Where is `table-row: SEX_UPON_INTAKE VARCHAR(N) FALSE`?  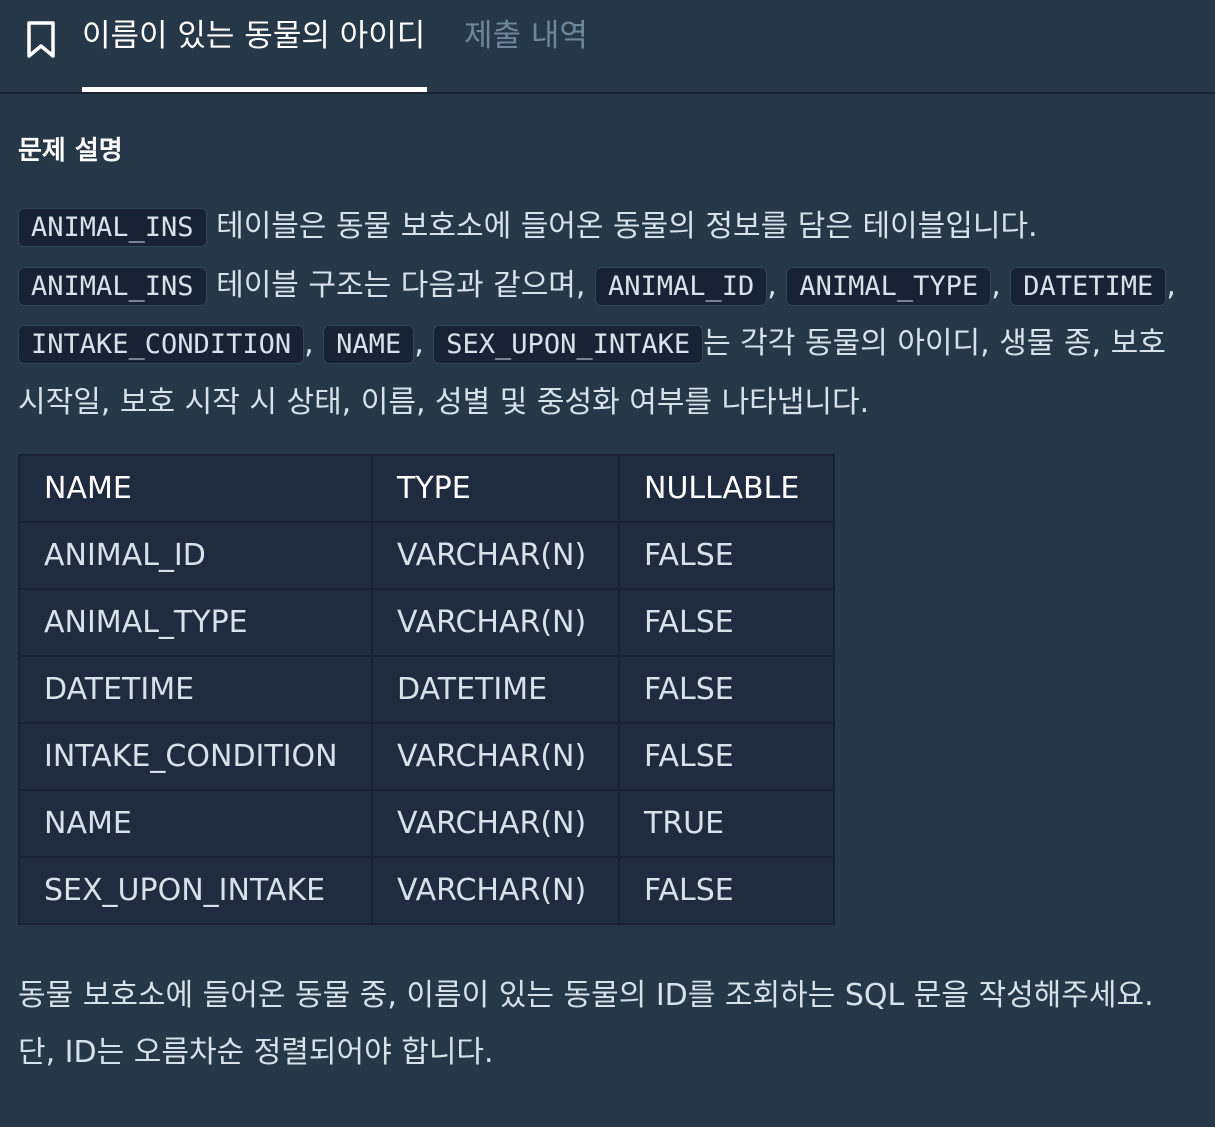
table-row: SEX_UPON_INTAKE VARCHAR(N) FALSE is located at coordinates (426, 890).